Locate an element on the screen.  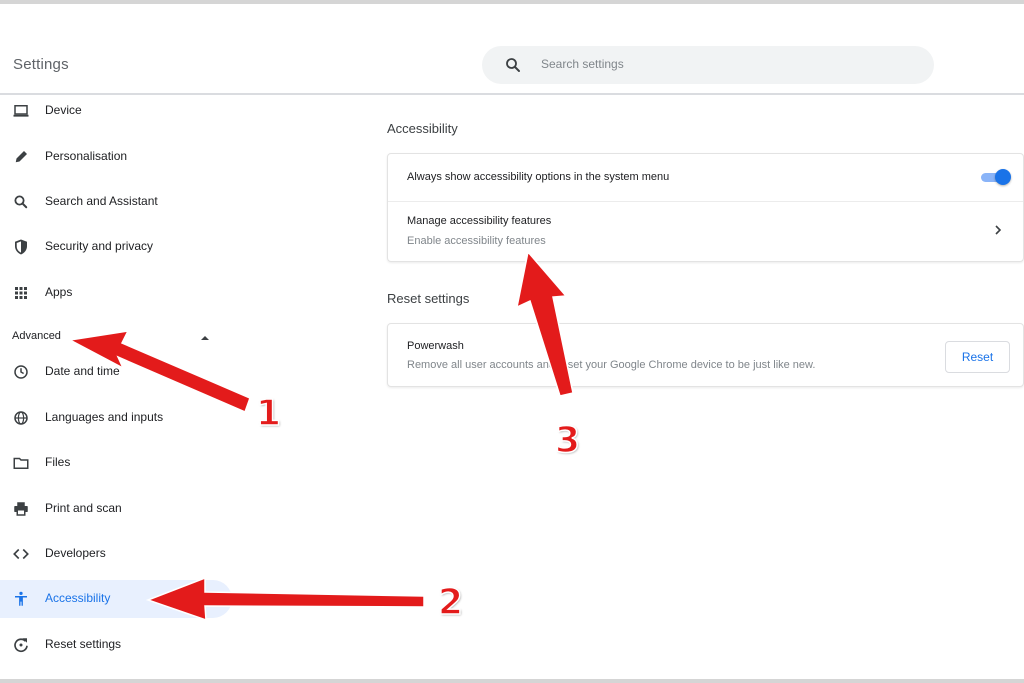
clock-icon is located at coordinates (21, 372).